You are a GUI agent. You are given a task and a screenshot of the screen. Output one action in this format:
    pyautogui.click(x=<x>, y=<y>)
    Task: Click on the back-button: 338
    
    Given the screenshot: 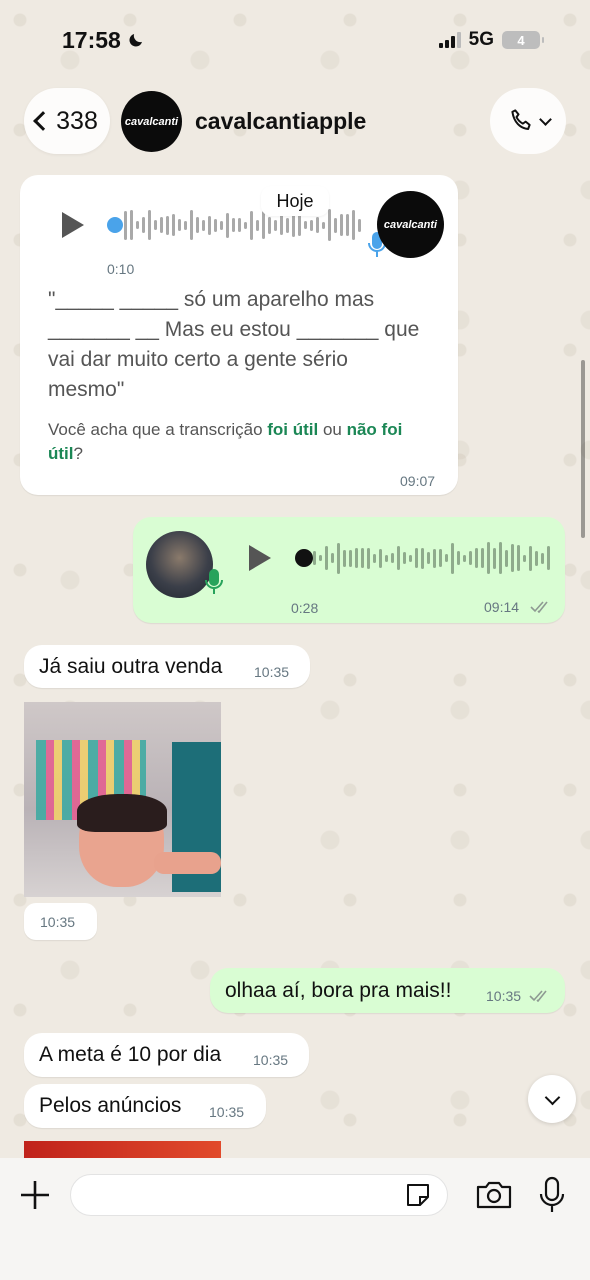 What is the action you would take?
    pyautogui.click(x=67, y=121)
    